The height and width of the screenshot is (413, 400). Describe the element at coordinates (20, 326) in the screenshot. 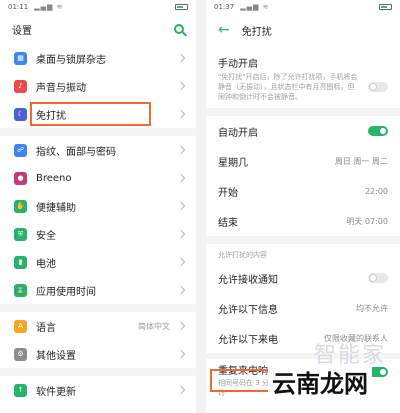

I see `language-icon: A` at that location.